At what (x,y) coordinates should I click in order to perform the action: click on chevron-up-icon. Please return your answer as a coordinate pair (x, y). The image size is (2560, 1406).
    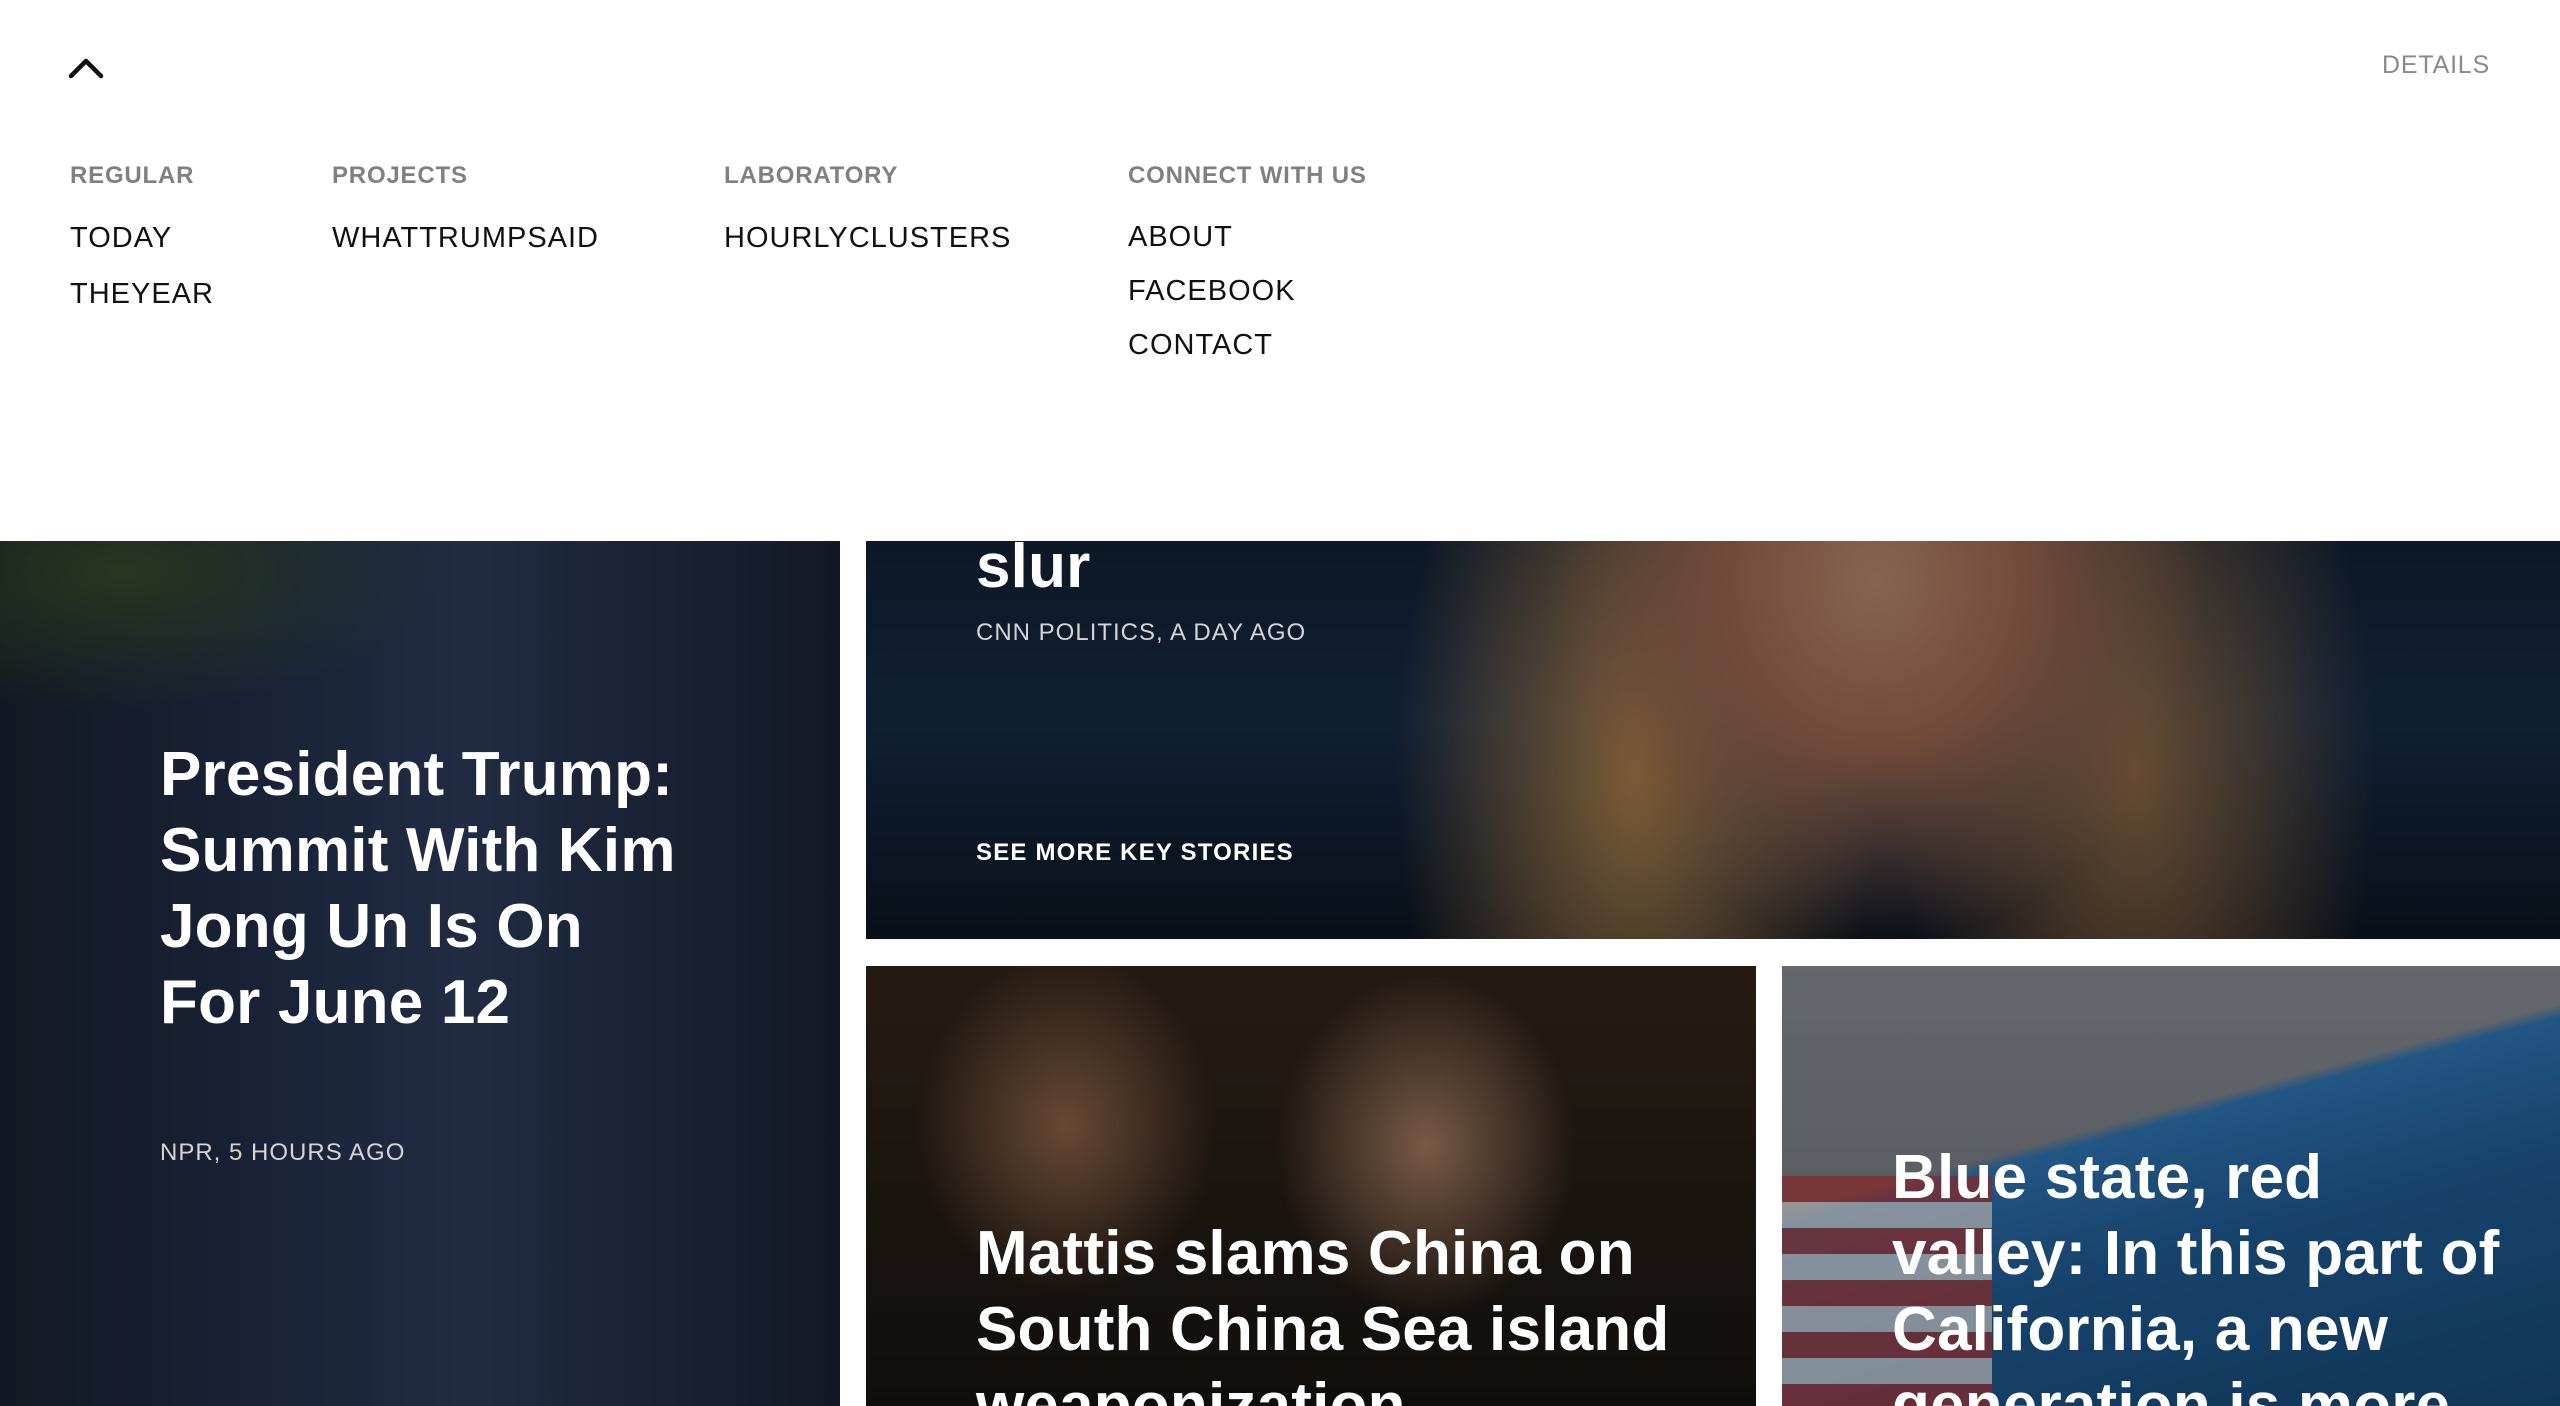
    Looking at the image, I should click on (86, 68).